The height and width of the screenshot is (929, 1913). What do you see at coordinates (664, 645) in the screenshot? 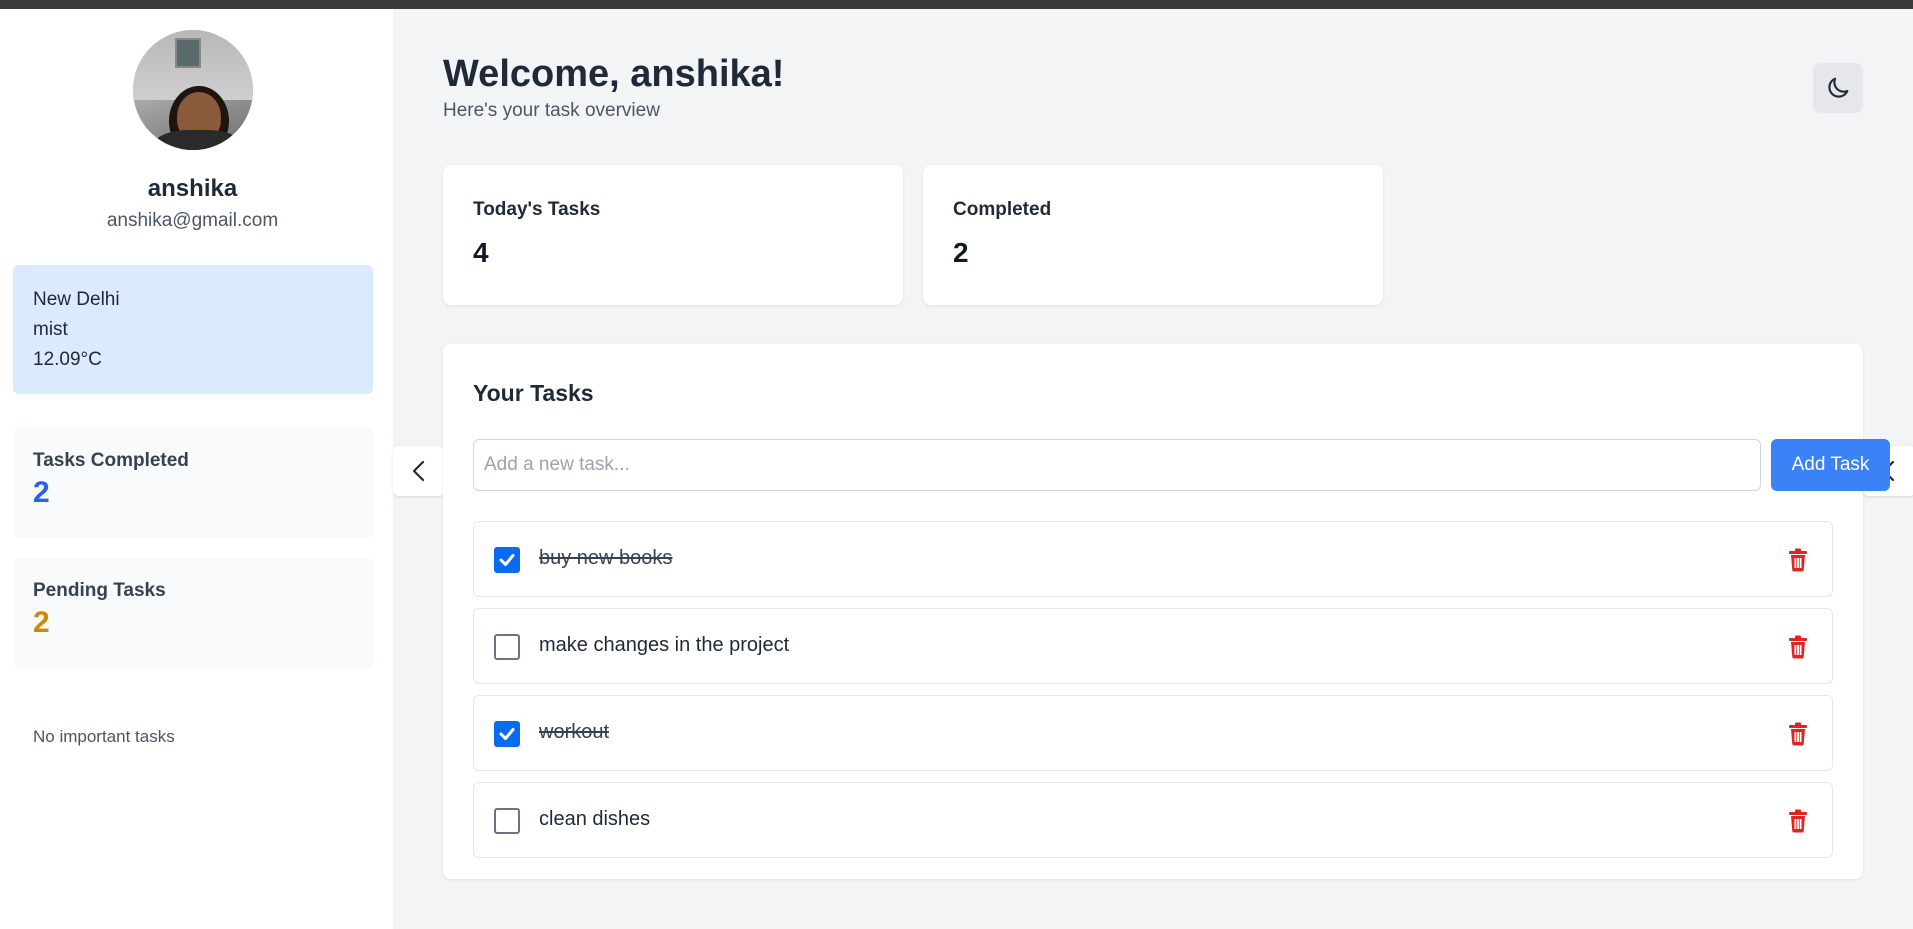
I see `task-text: make changes in the project` at bounding box center [664, 645].